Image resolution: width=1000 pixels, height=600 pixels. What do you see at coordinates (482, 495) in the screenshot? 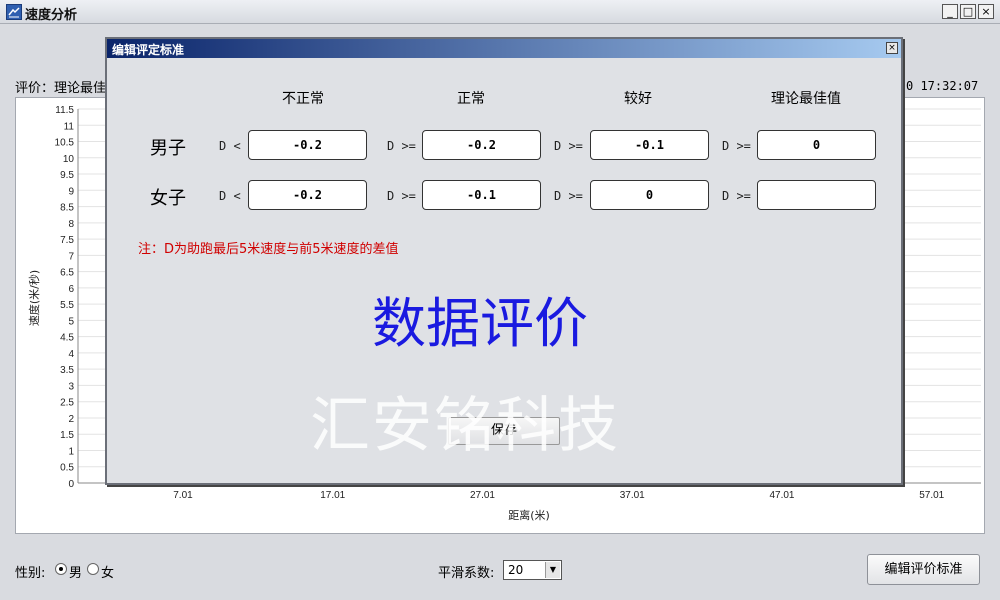
I see `x-tick-label: 27.01` at bounding box center [482, 495].